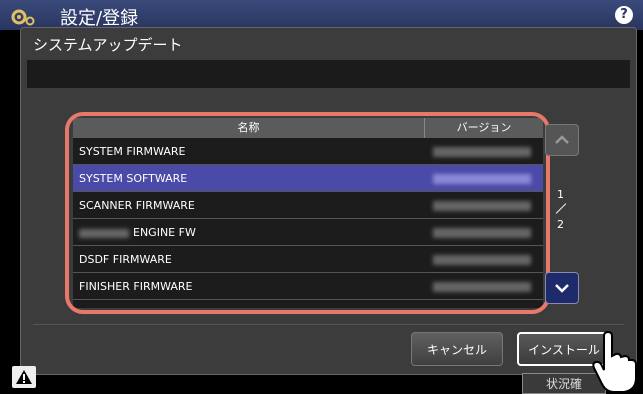  Describe the element at coordinates (614, 361) in the screenshot. I see `pointer-hand-icon` at that location.